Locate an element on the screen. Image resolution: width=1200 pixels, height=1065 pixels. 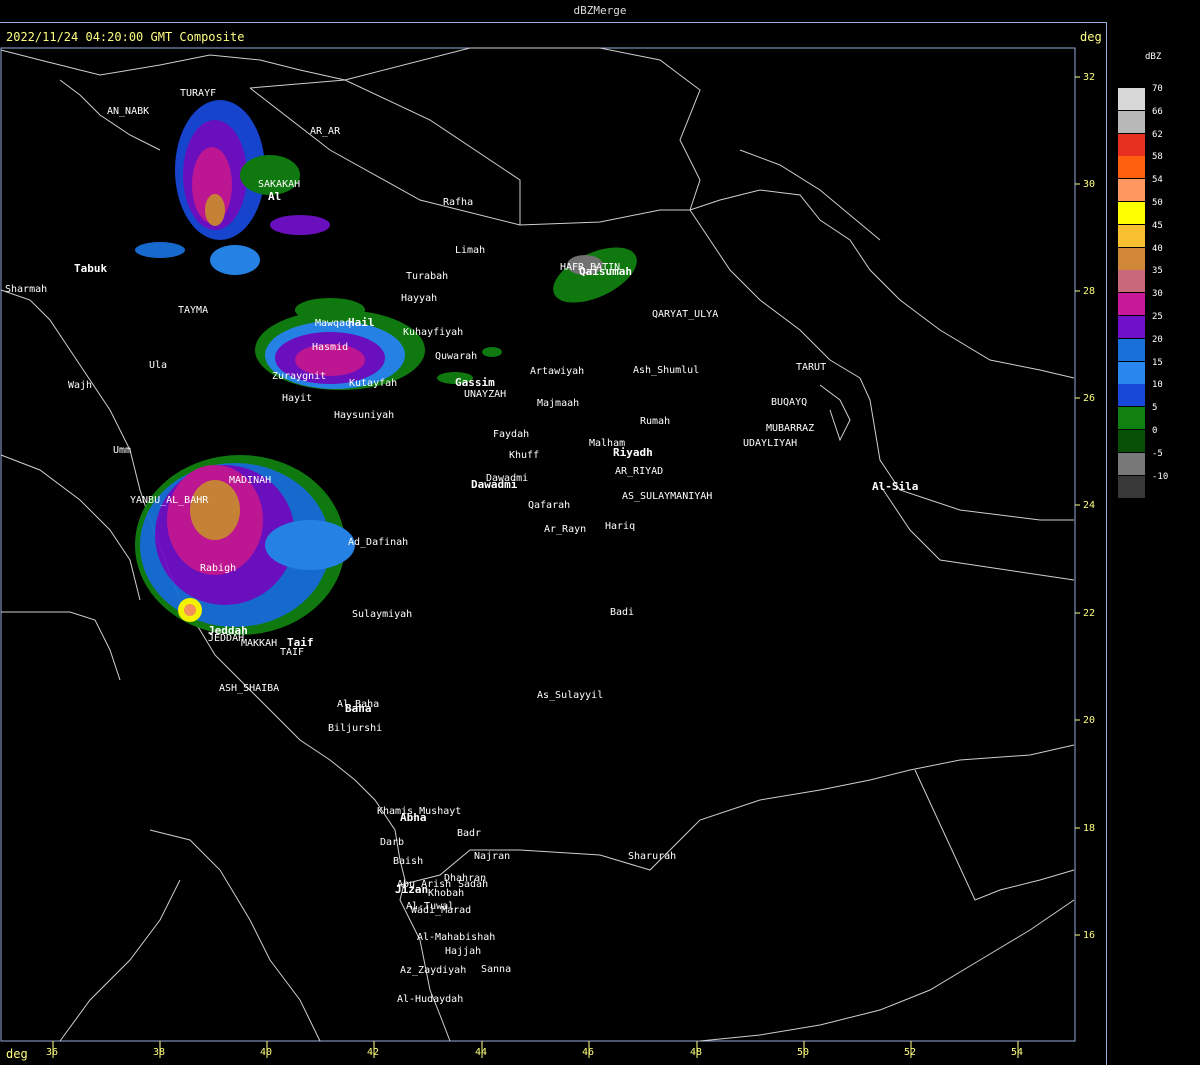
legend-label: 35 is located at coordinates (1157, 271).